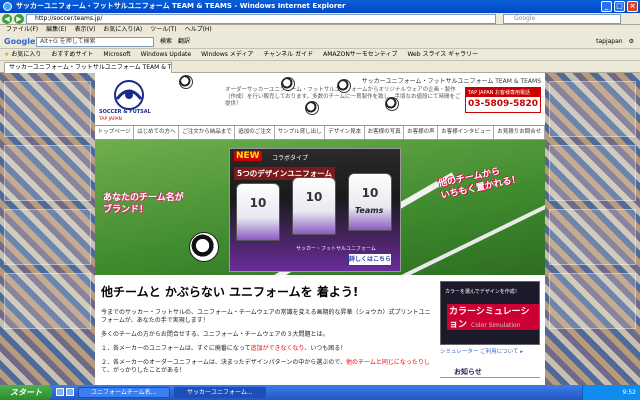 The image size is (640, 400). What do you see at coordinates (609, 42) in the screenshot?
I see `google-user: tapjapan` at bounding box center [609, 42].